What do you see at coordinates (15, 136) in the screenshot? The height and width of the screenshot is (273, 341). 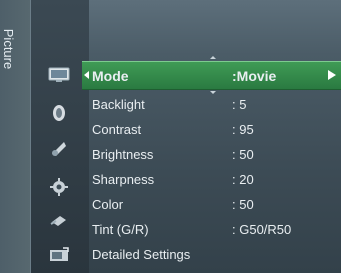 I see `picture-tab: Picture` at bounding box center [15, 136].